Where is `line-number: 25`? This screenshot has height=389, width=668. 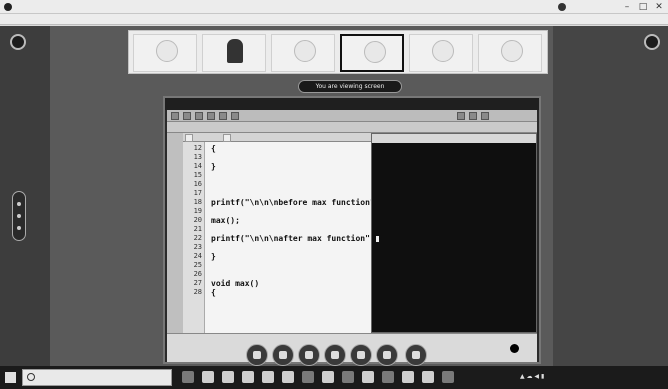
line-number: 25 is located at coordinates (197, 265).